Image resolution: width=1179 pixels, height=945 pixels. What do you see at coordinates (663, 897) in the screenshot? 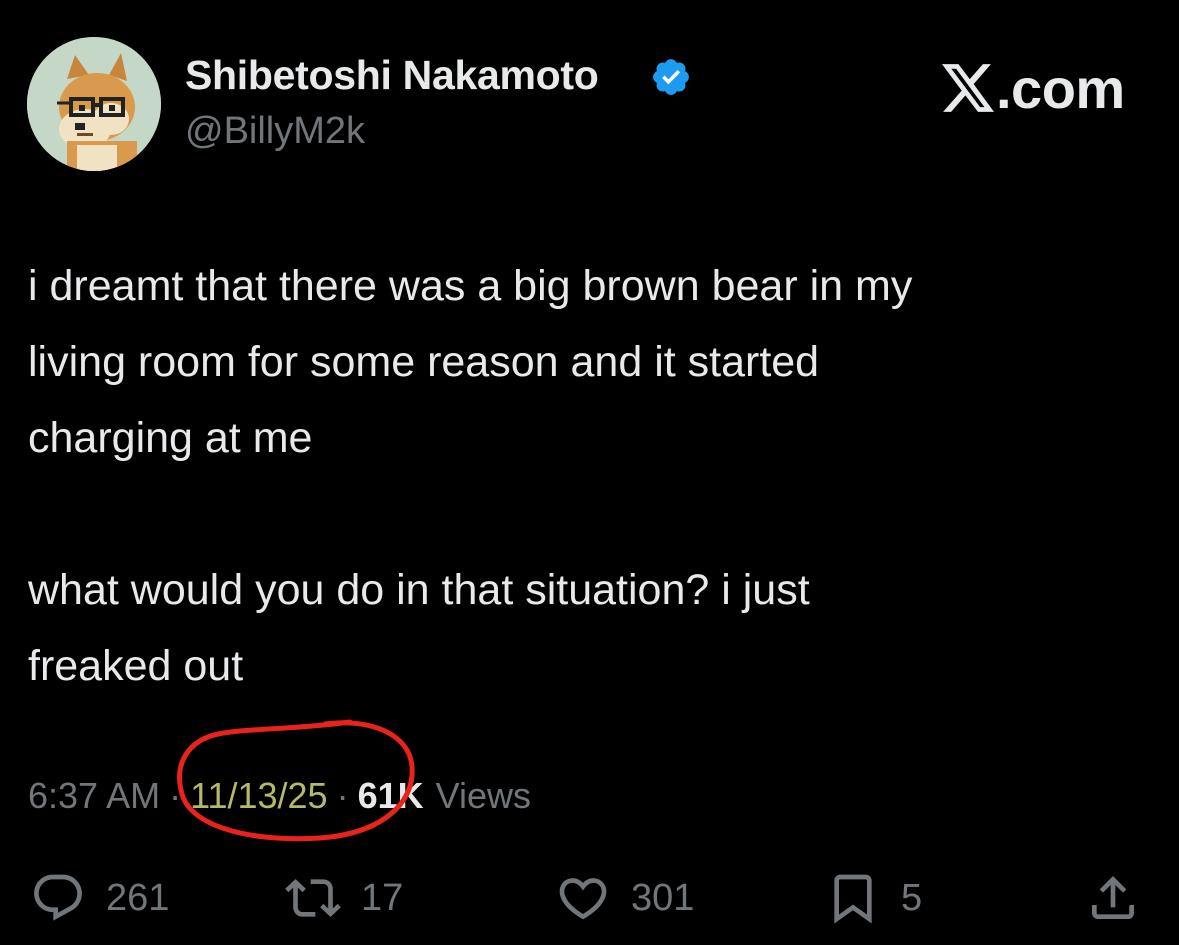
I see `like-count: 301` at bounding box center [663, 897].